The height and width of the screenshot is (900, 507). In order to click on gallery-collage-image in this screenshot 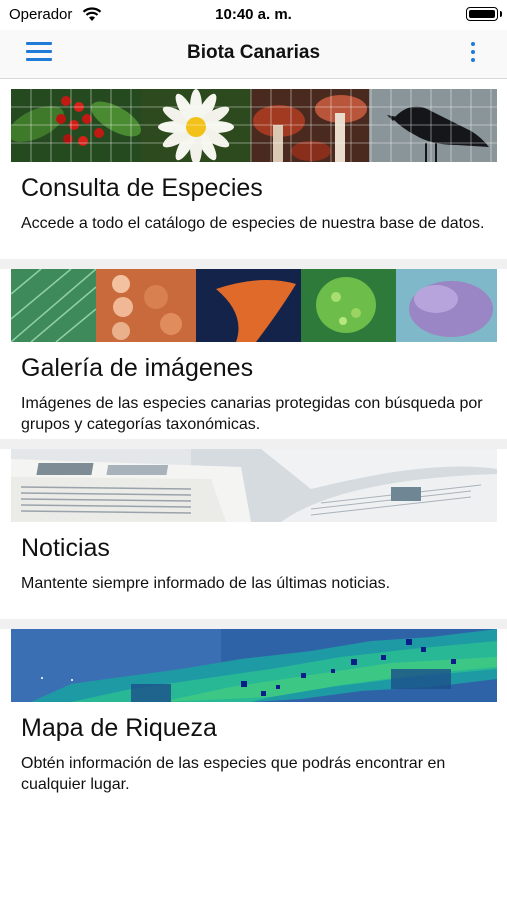, I will do `click(254, 305)`.